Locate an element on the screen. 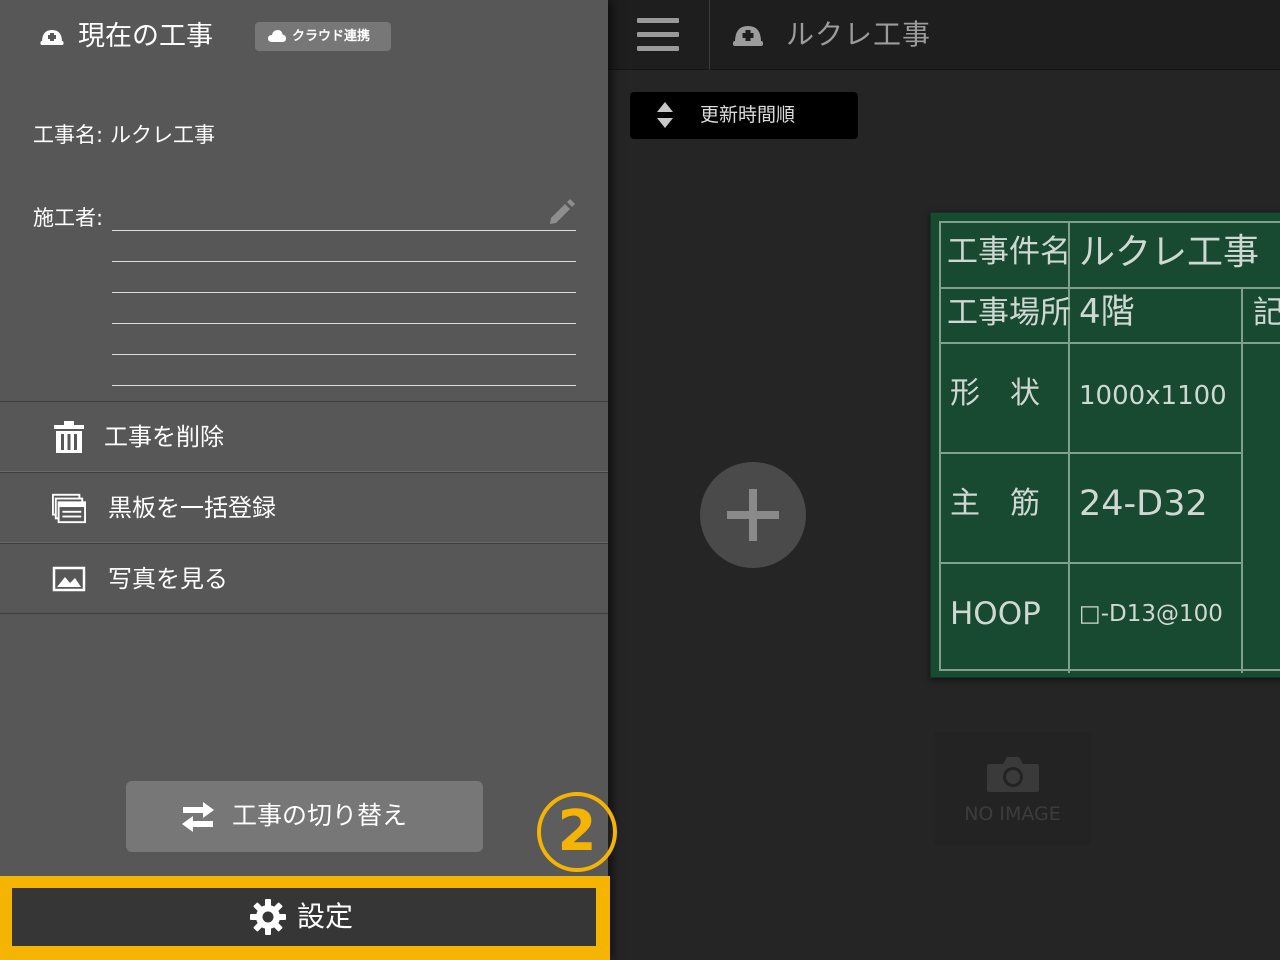 The image size is (1280, 960). blackboard-label: 工事件名 is located at coordinates (1009, 252).